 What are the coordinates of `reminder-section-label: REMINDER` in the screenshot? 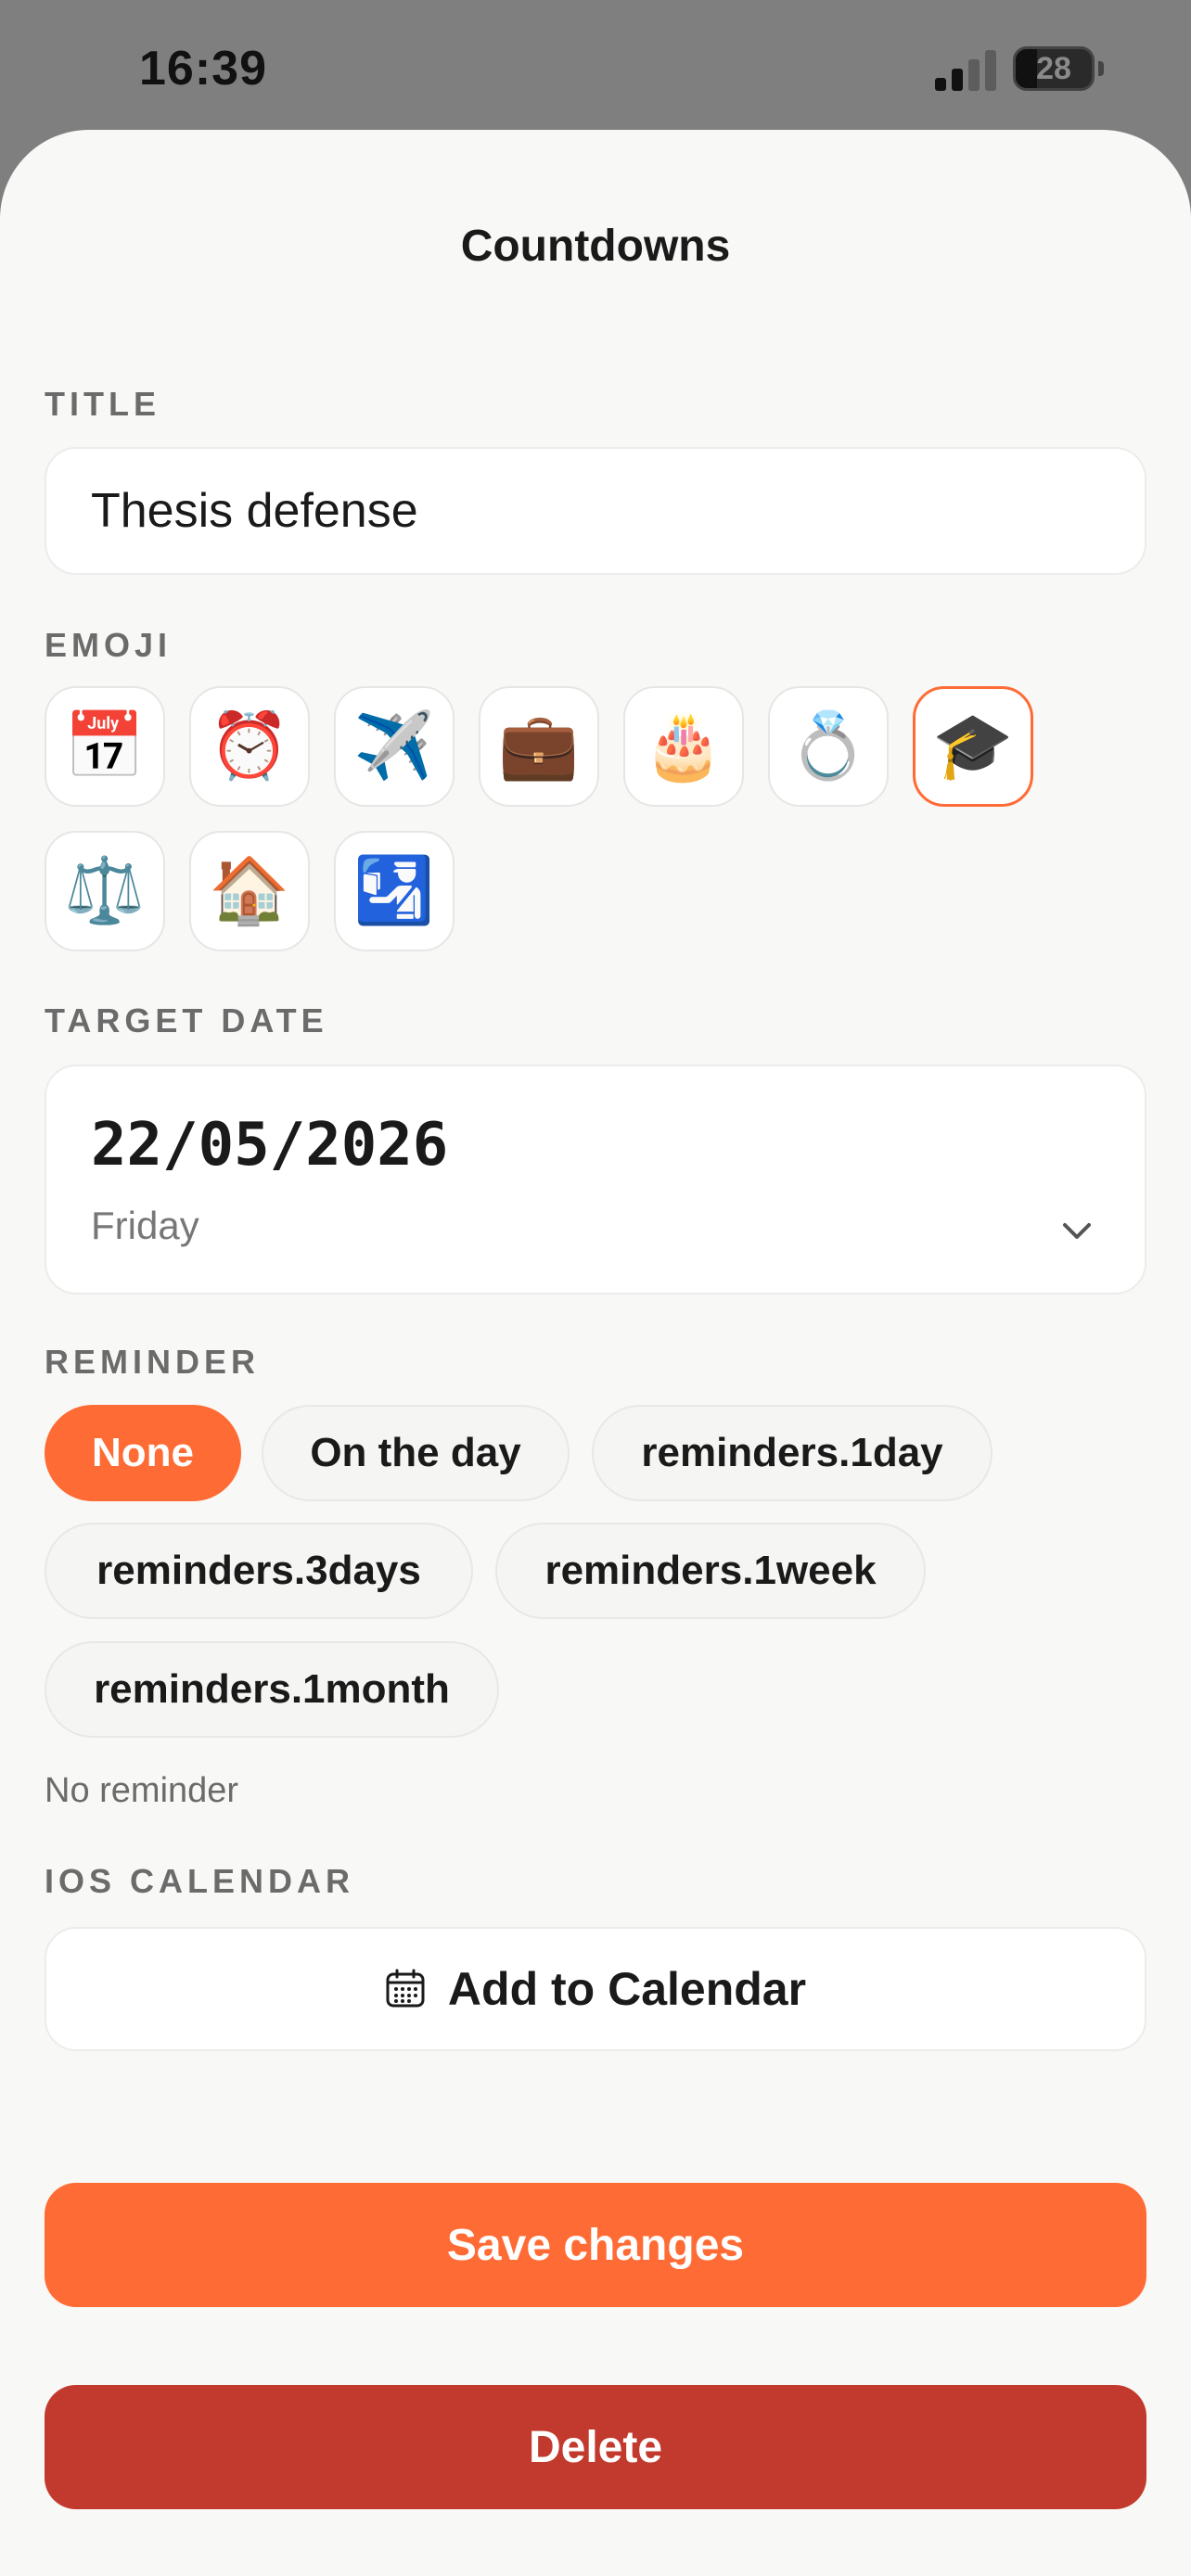 It's located at (153, 1362).